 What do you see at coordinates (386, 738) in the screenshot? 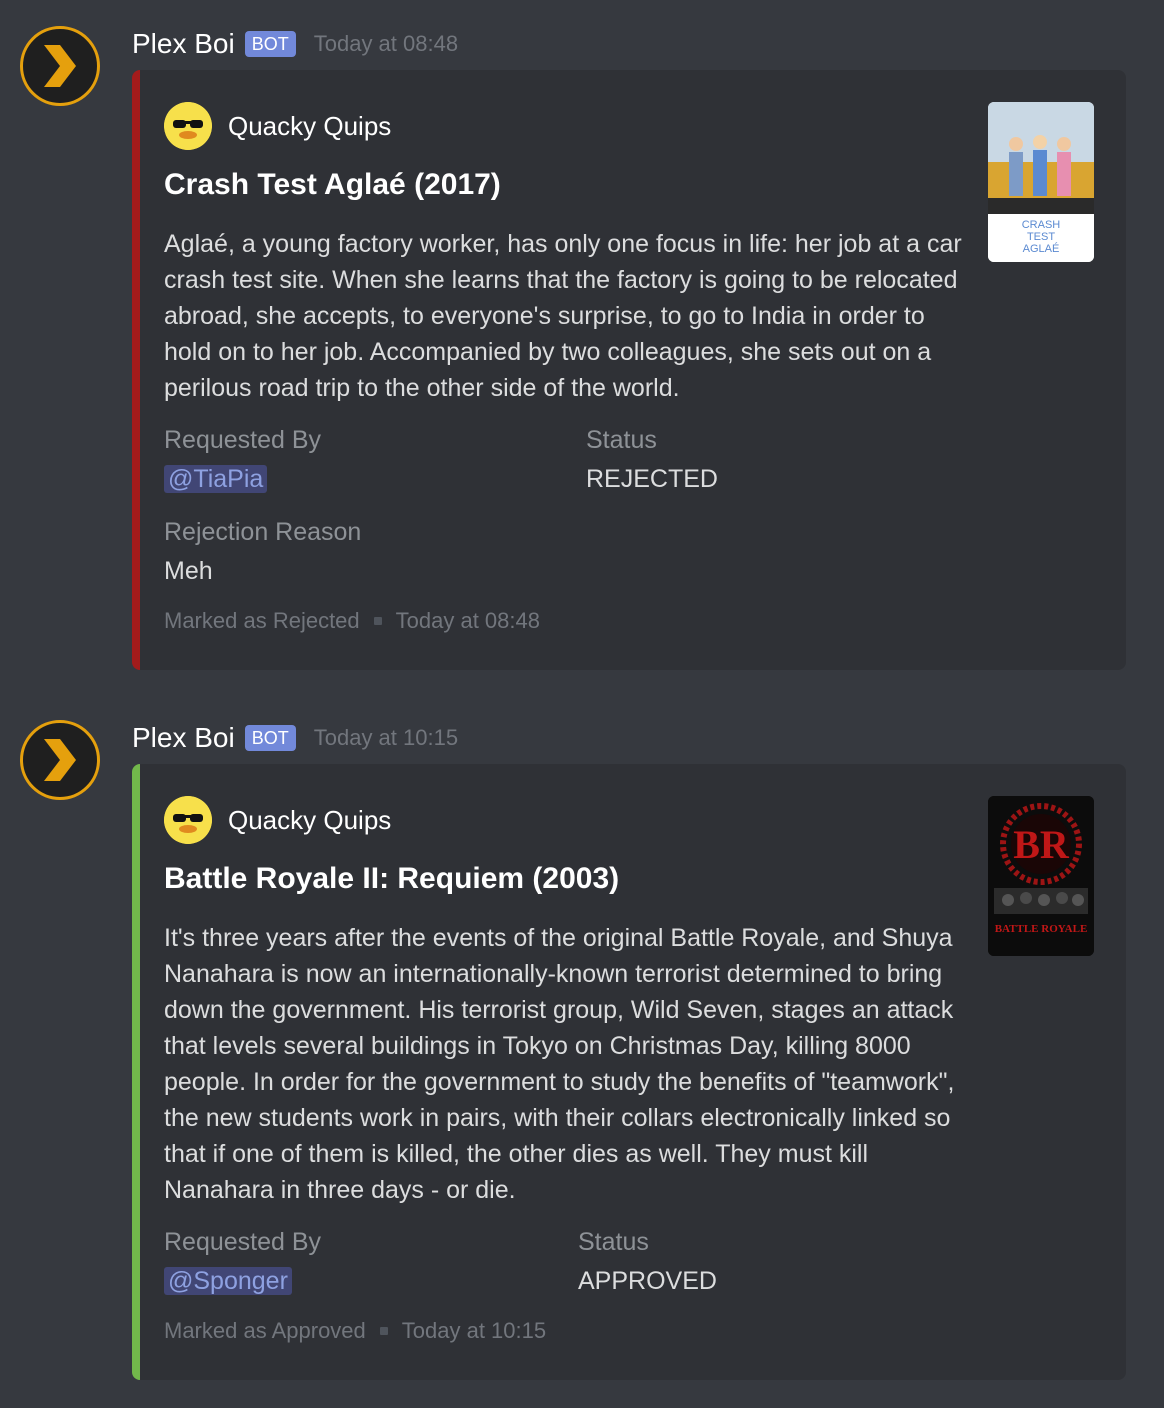
I see `message-timestamp: Today at 10:15` at bounding box center [386, 738].